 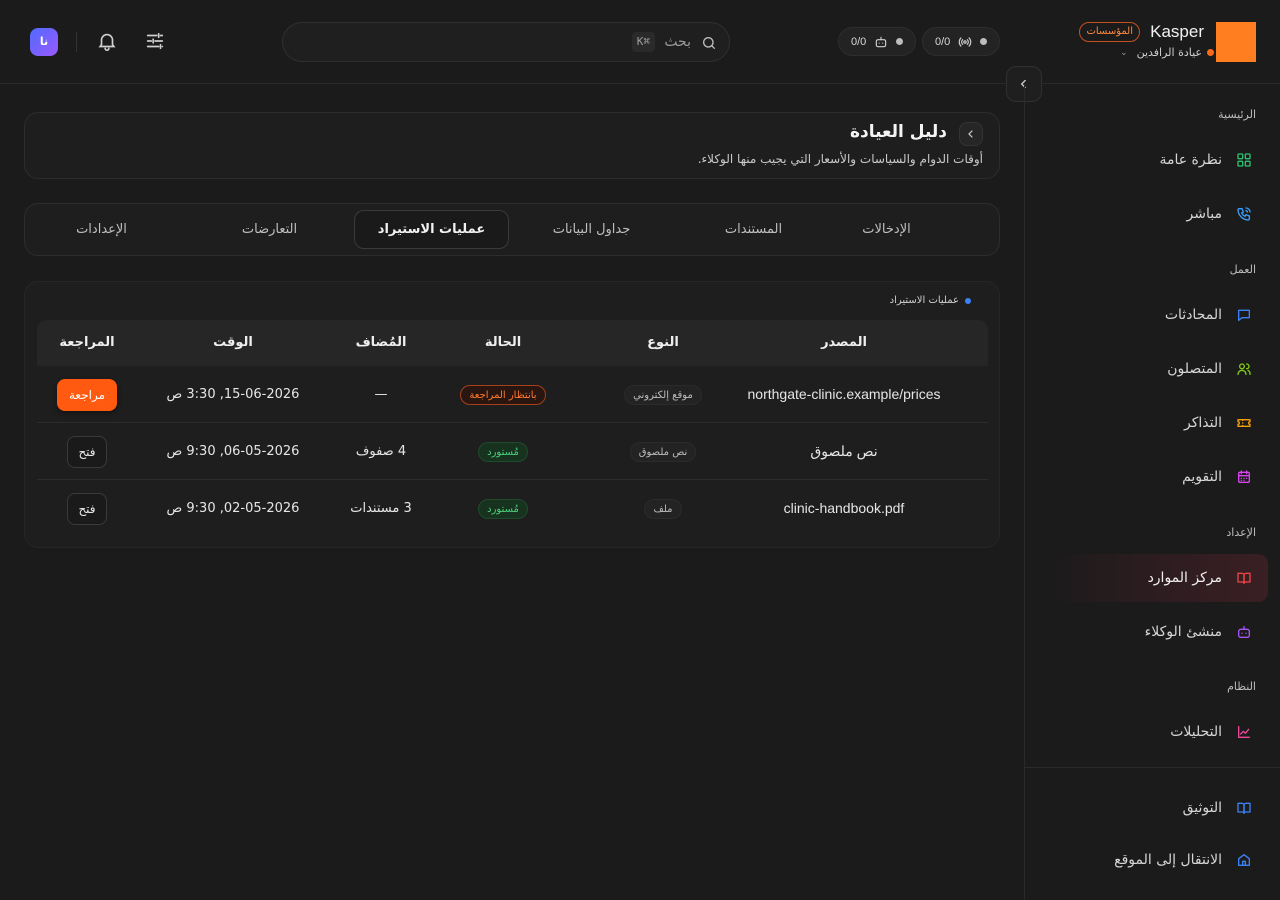 What do you see at coordinates (1237, 114) in the screenshot?
I see `section-label-main: الرئيسية` at bounding box center [1237, 114].